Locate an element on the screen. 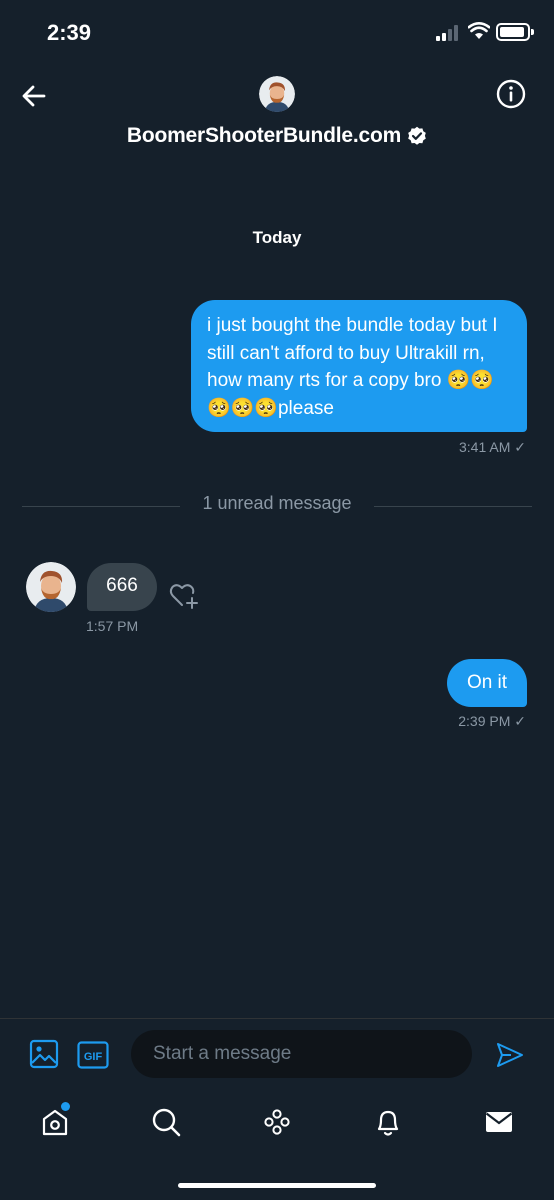 This screenshot has height=1200, width=554. image-icon is located at coordinates (44, 1054).